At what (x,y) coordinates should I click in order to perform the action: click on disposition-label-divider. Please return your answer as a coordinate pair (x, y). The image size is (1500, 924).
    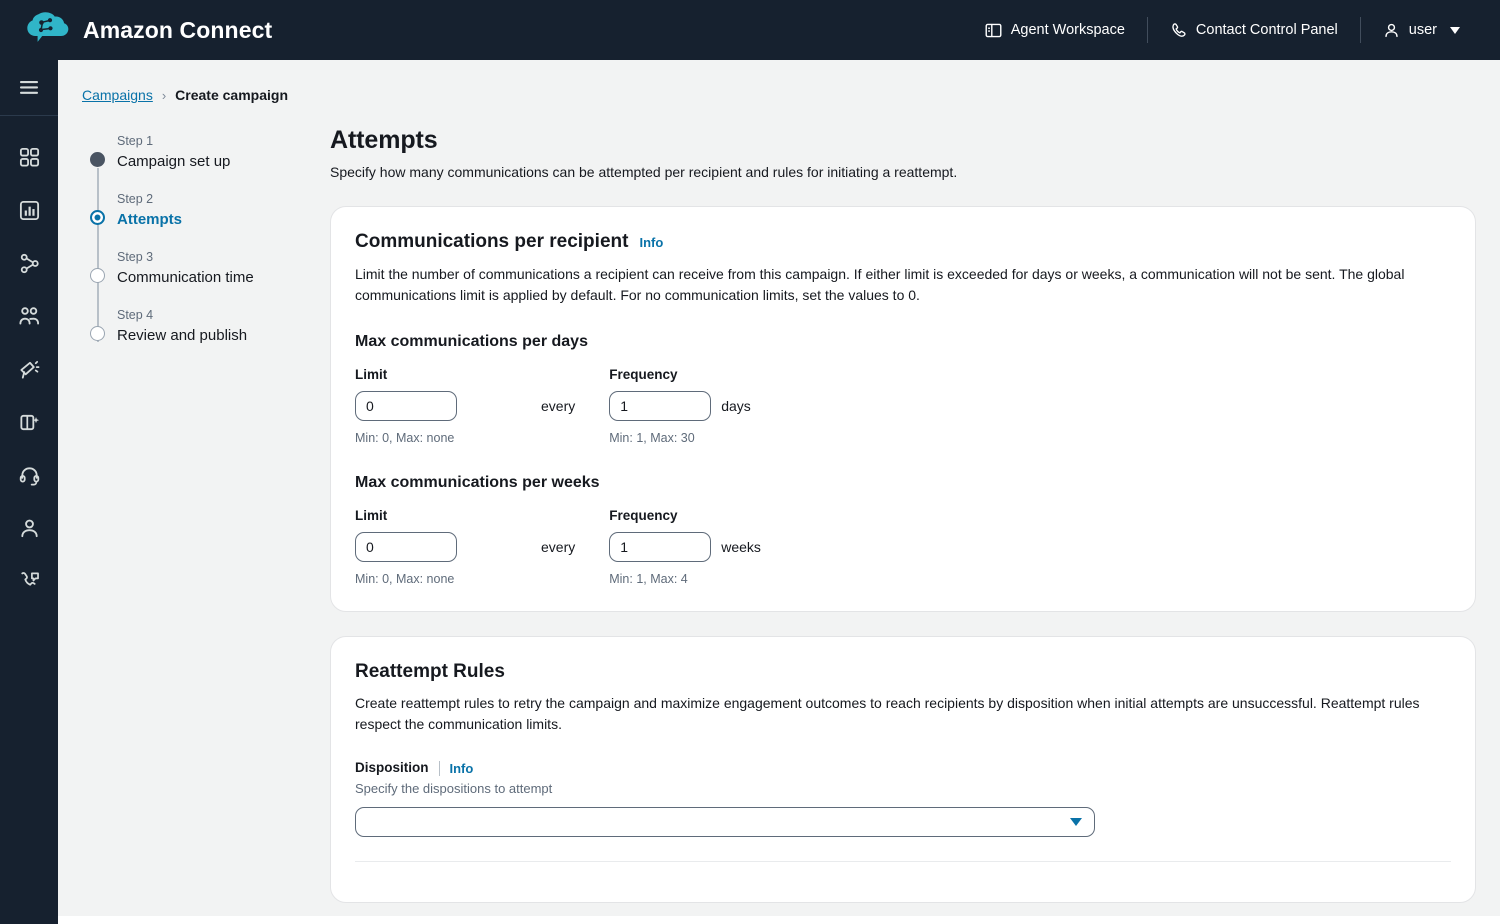
    Looking at the image, I should click on (439, 768).